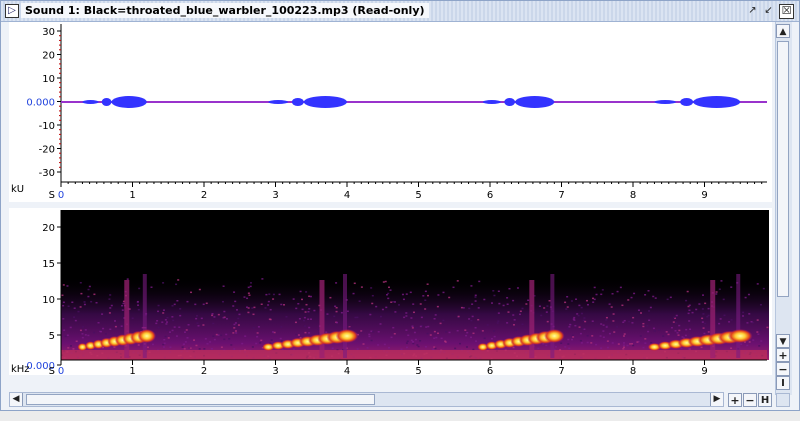  What do you see at coordinates (783, 400) in the screenshot?
I see `scroll-corner` at bounding box center [783, 400].